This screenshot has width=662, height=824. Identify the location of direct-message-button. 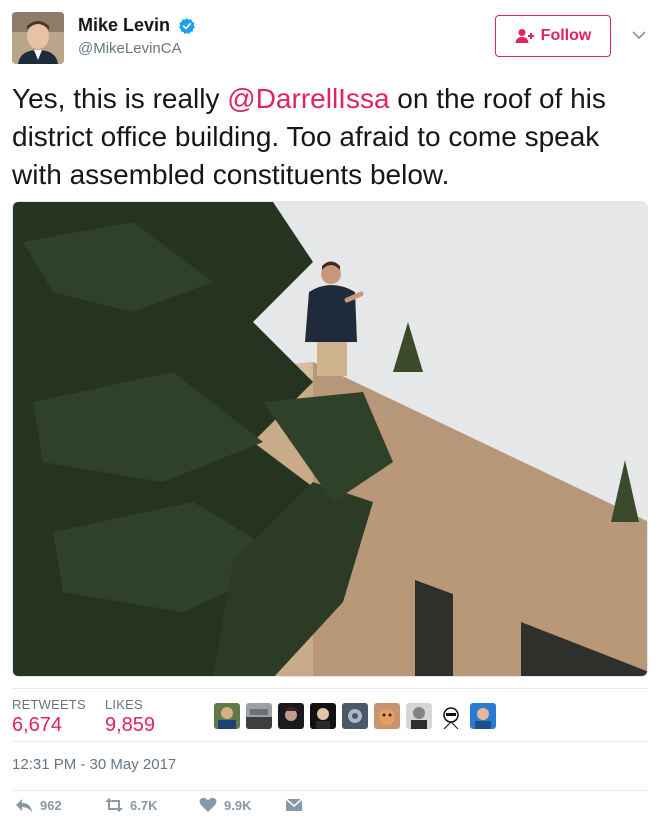
(294, 805).